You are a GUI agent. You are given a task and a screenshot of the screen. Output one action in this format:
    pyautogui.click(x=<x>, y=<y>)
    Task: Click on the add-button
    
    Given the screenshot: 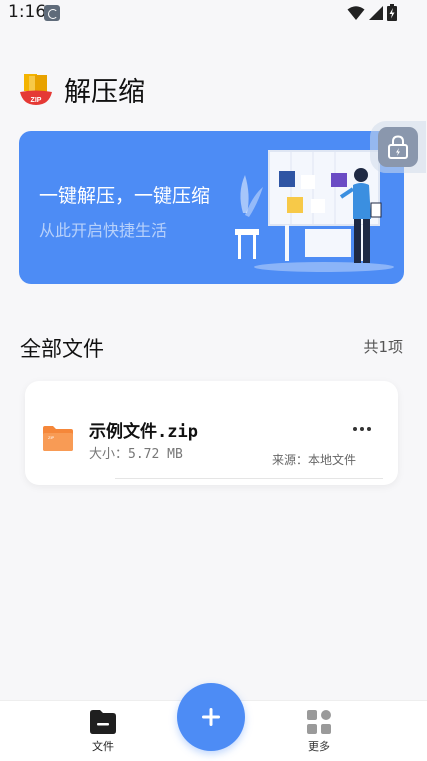 What is the action you would take?
    pyautogui.click(x=211, y=717)
    